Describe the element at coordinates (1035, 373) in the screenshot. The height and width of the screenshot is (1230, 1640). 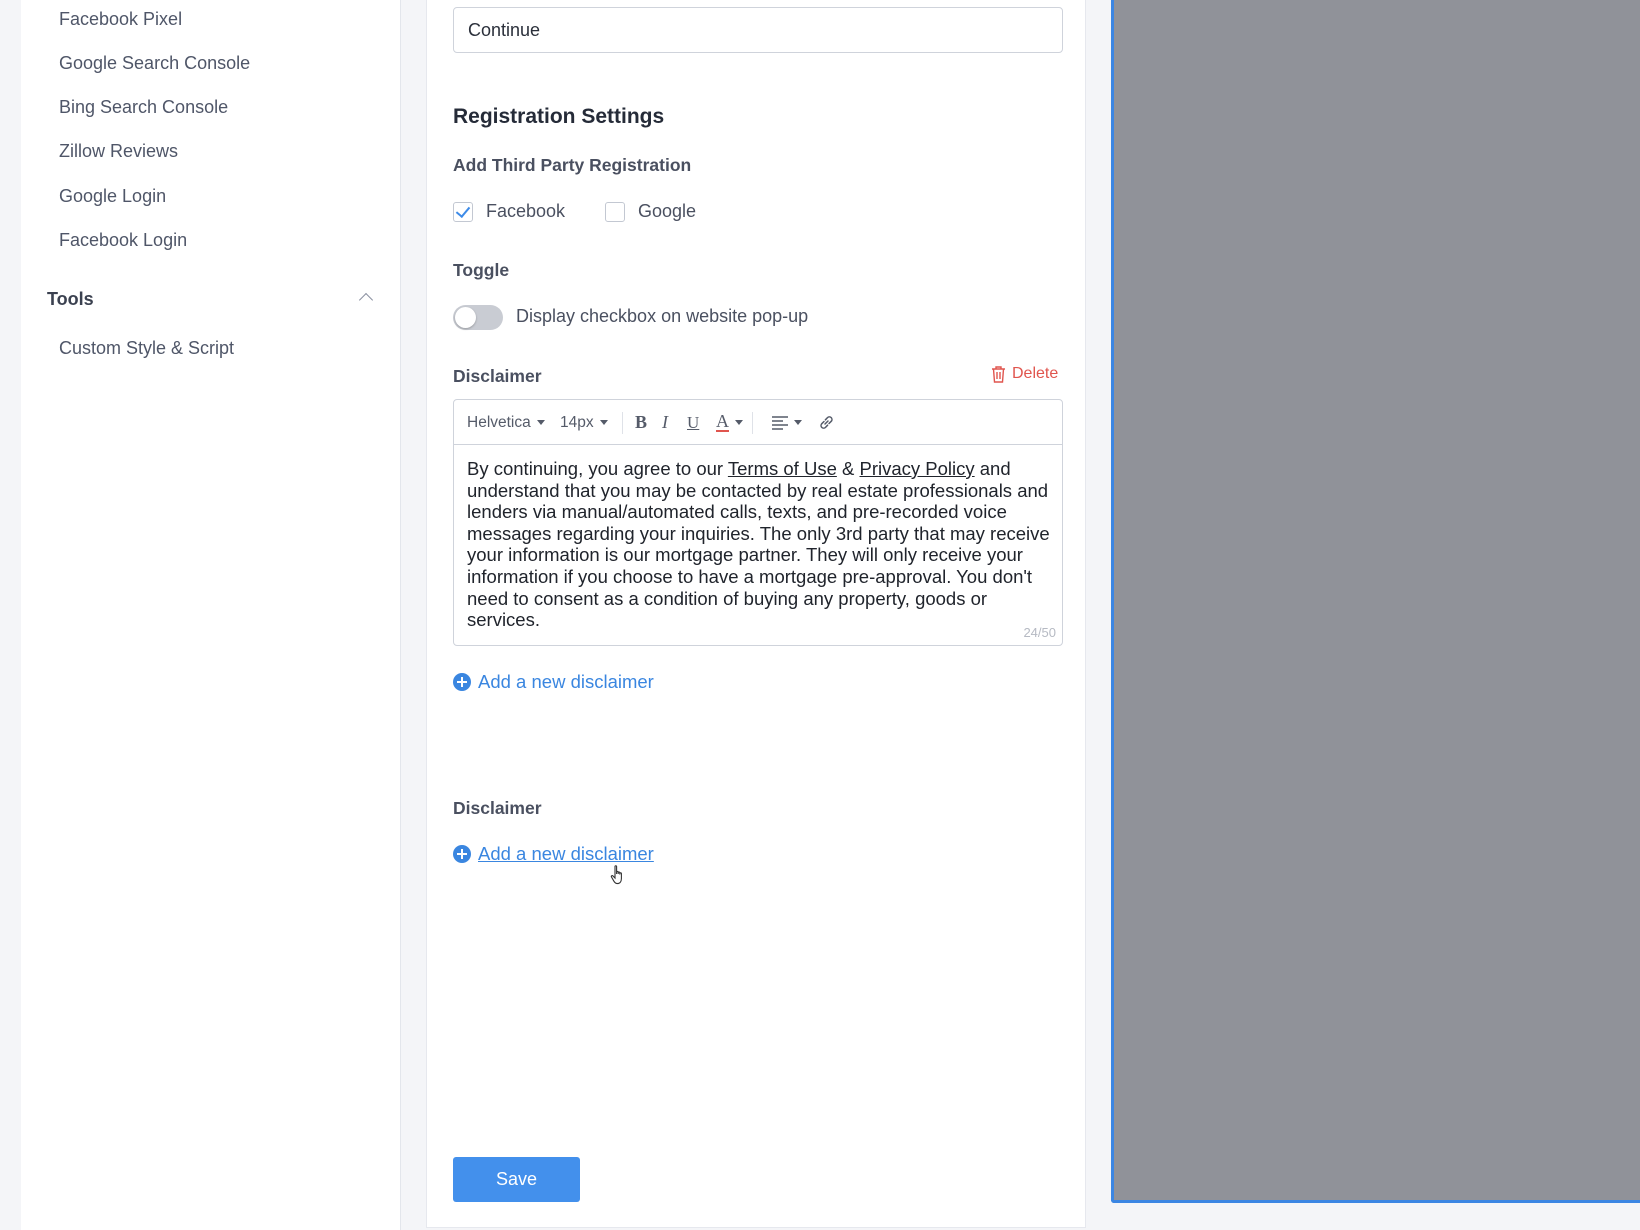
I see `delete-label: Delete` at that location.